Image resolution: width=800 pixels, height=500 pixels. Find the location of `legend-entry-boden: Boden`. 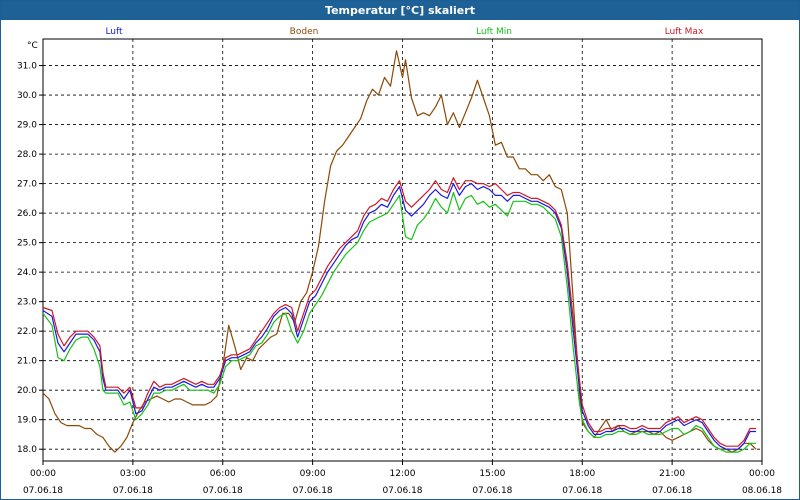

legend-entry-boden: Boden is located at coordinates (304, 32).